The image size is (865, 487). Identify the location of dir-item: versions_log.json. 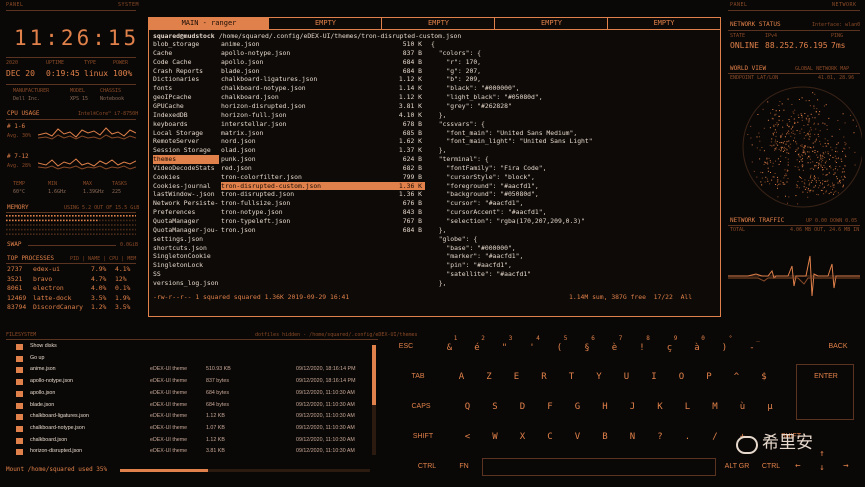
(186, 283).